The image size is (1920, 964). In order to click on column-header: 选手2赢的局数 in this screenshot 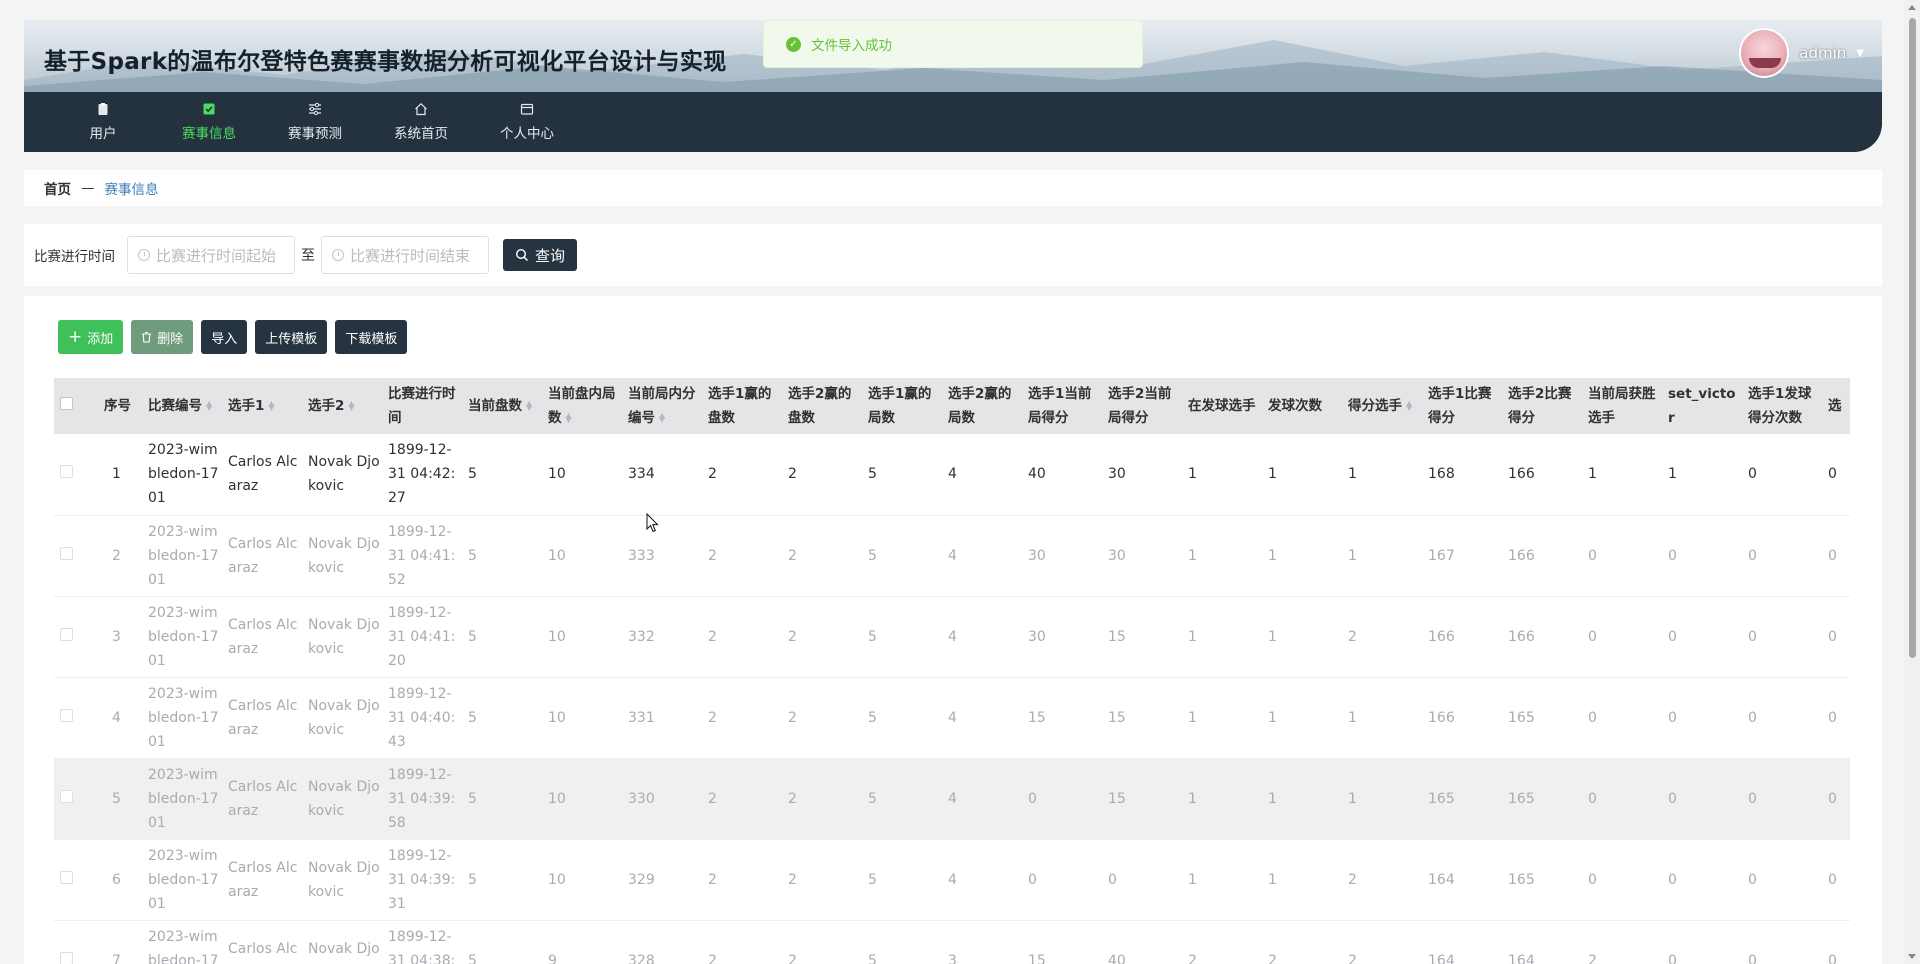, I will do `click(984, 406)`.